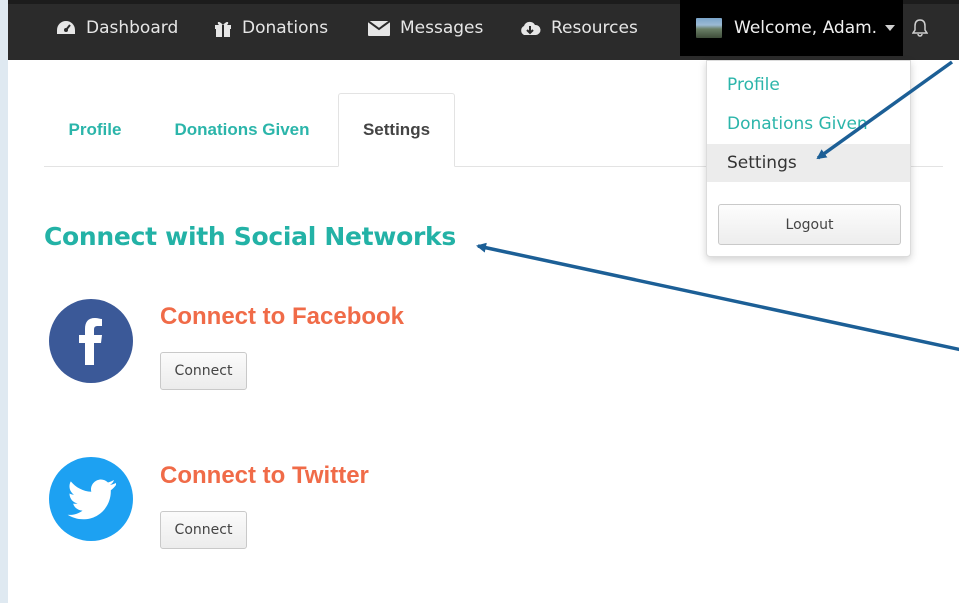  What do you see at coordinates (91, 499) in the screenshot?
I see `twitter-icon` at bounding box center [91, 499].